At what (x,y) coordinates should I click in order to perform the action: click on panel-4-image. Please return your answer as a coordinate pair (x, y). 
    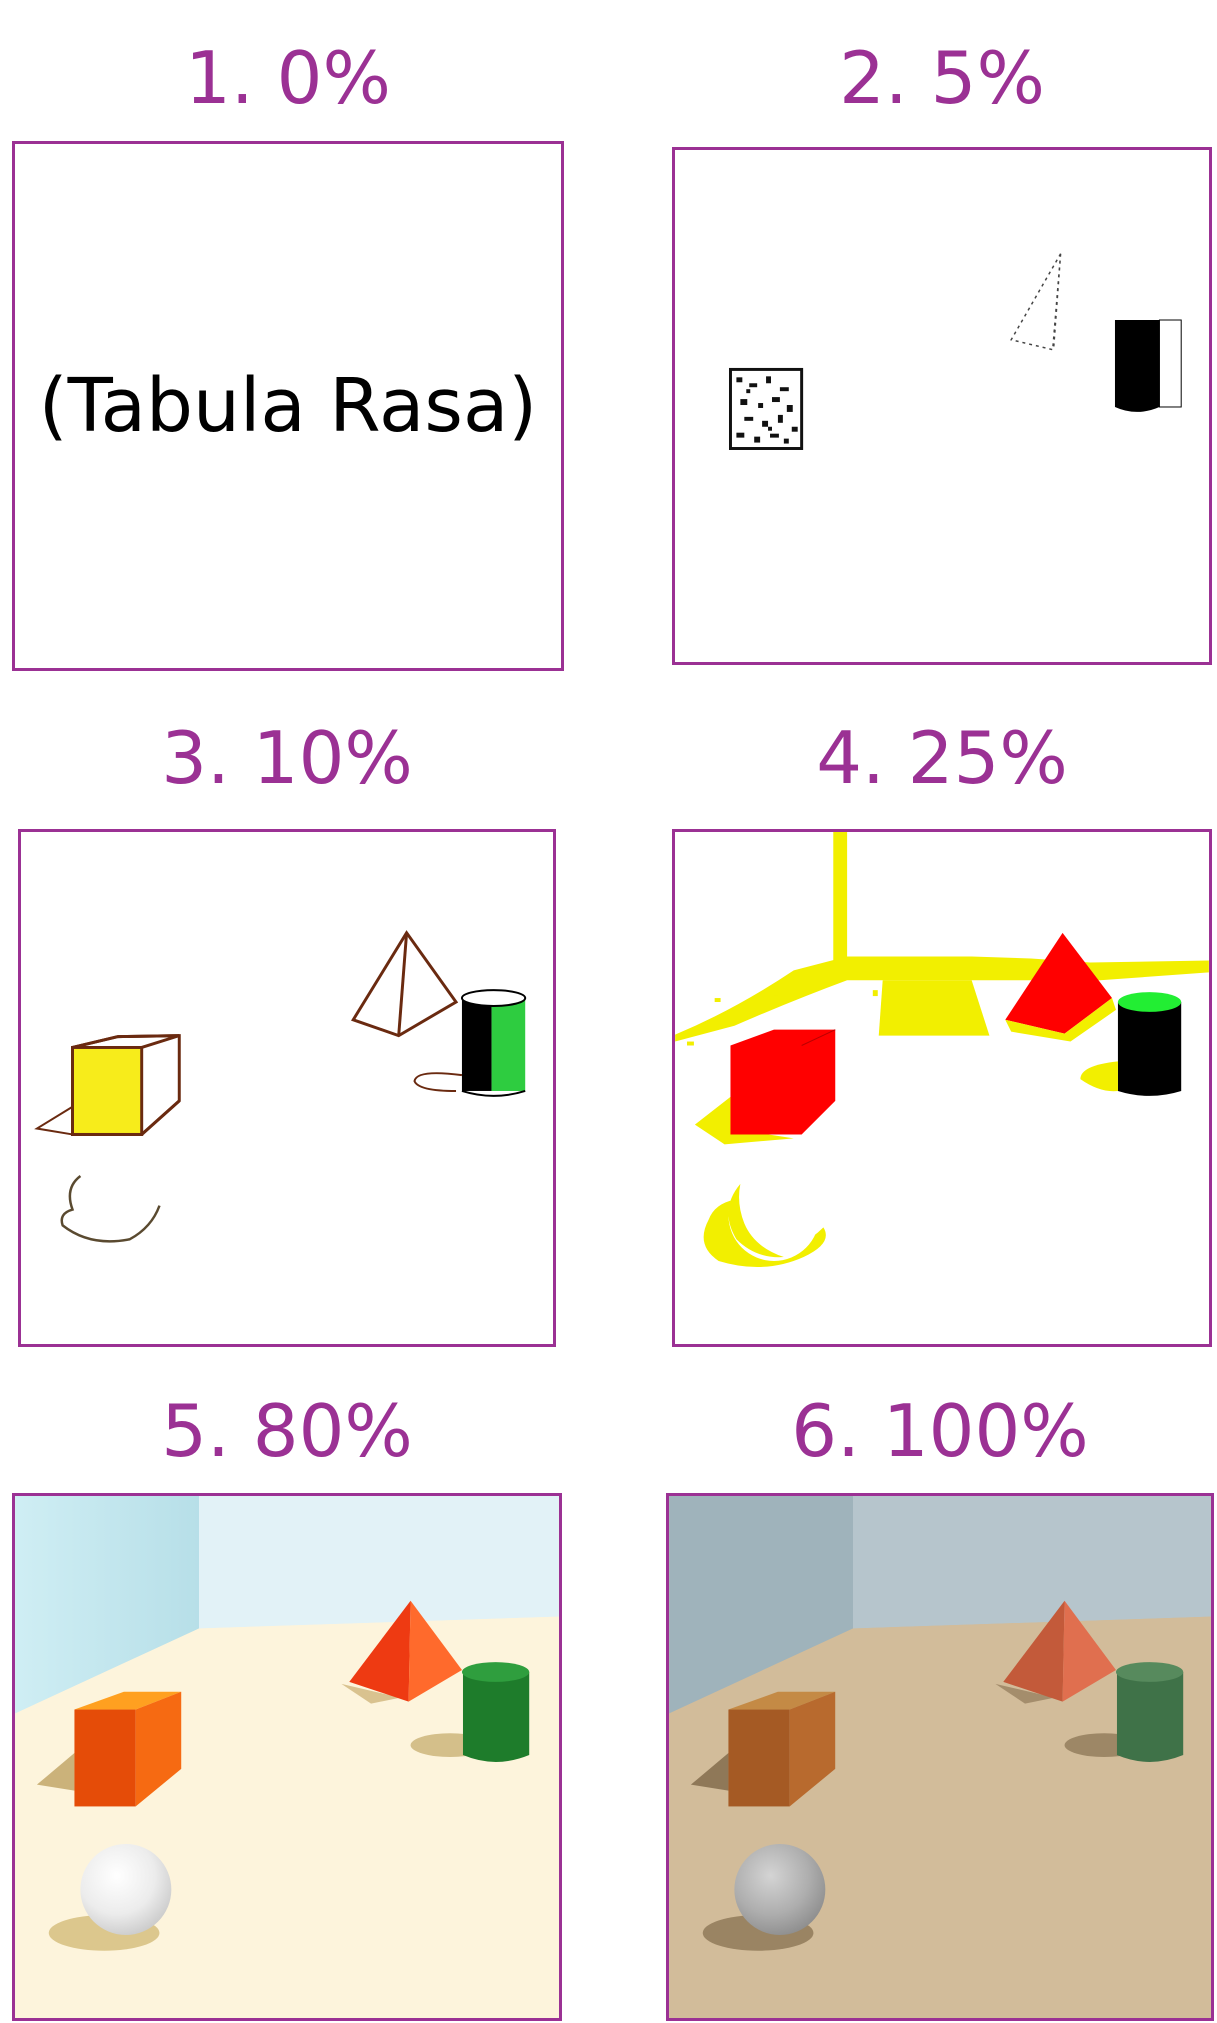
    Looking at the image, I should click on (942, 1050).